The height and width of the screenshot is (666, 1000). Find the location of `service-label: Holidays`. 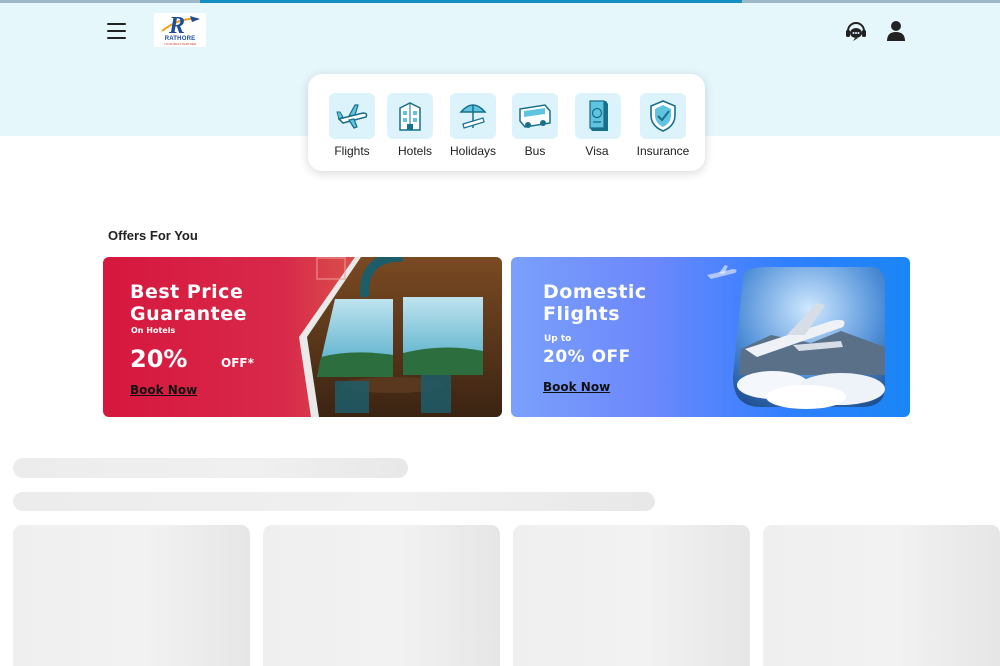

service-label: Holidays is located at coordinates (473, 151).